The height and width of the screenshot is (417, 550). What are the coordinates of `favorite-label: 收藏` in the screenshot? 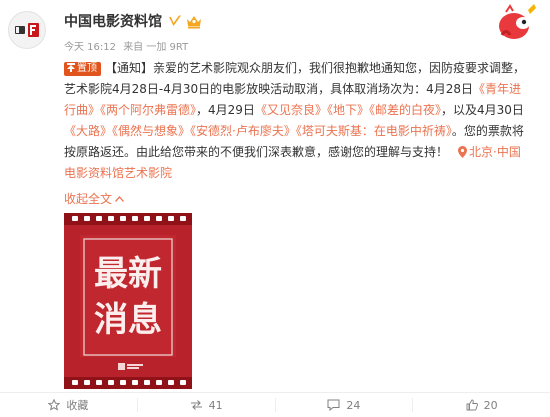 It's located at (77, 405).